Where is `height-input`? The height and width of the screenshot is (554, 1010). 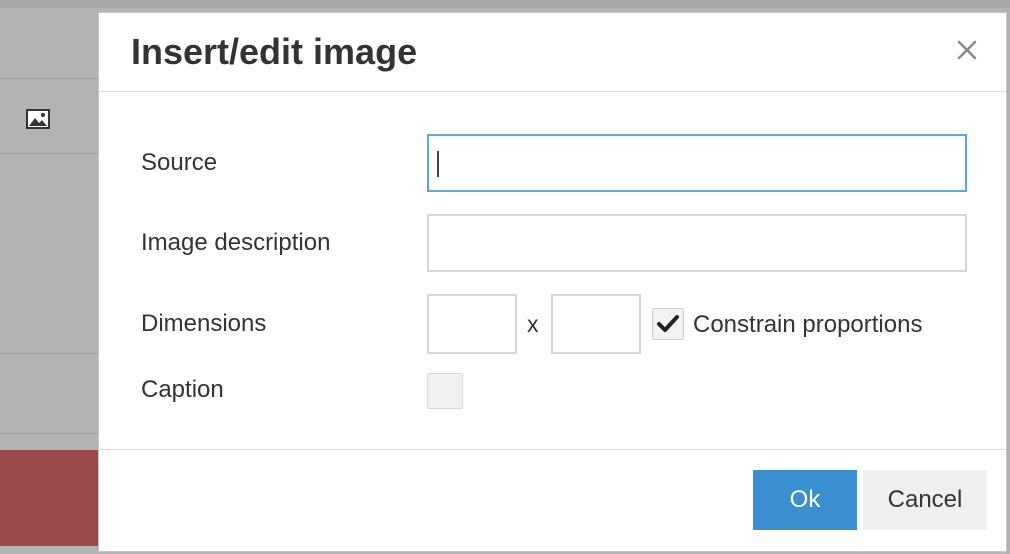
height-input is located at coordinates (596, 324).